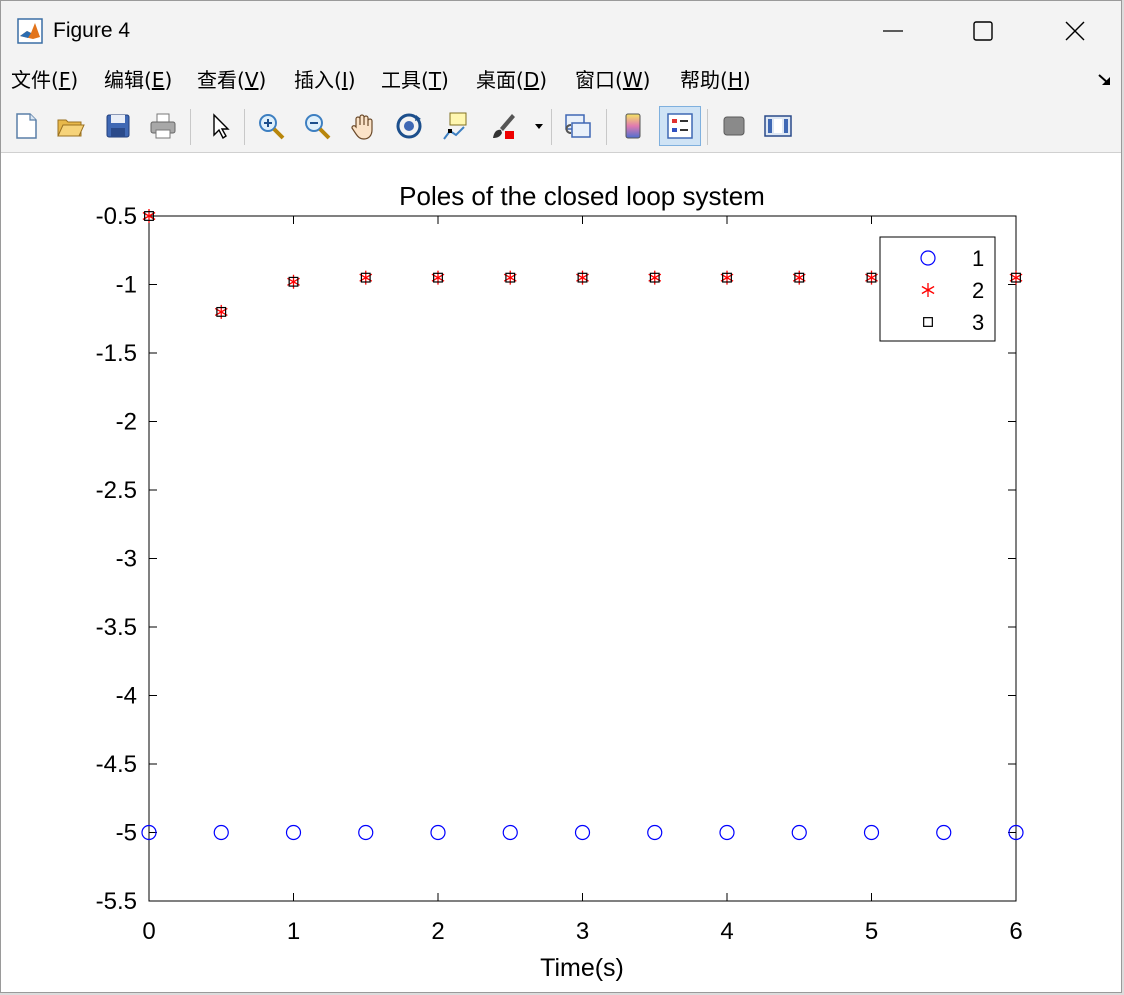  I want to click on zoom-in-icon, so click(272, 127).